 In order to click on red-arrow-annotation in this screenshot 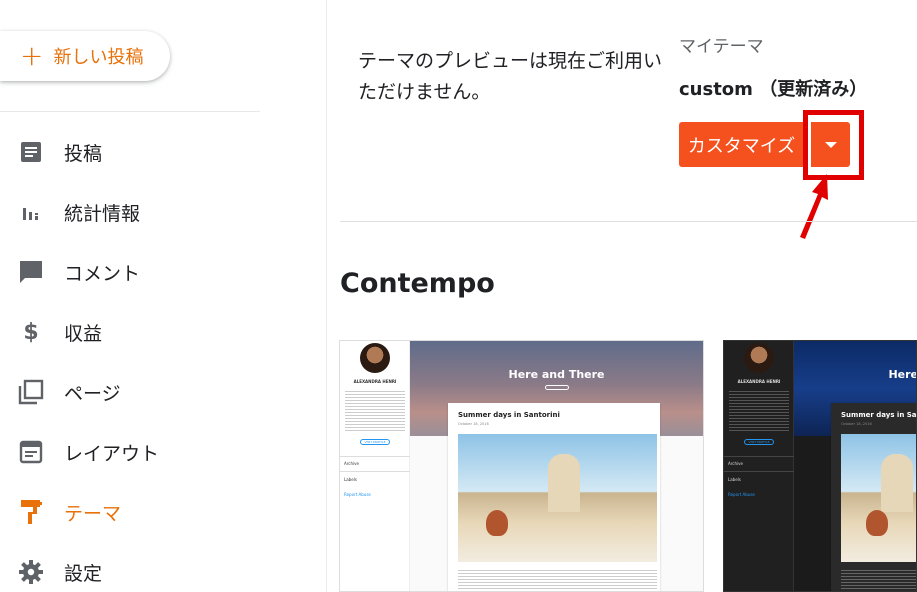, I will do `click(814, 206)`.